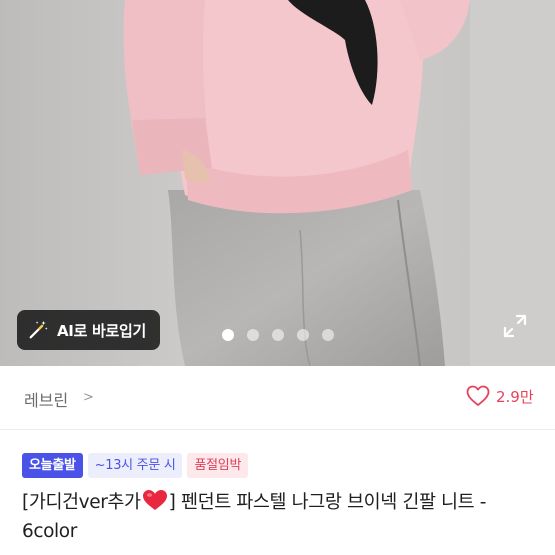  Describe the element at coordinates (154, 500) in the screenshot. I see `heart-emoji-icon` at that location.